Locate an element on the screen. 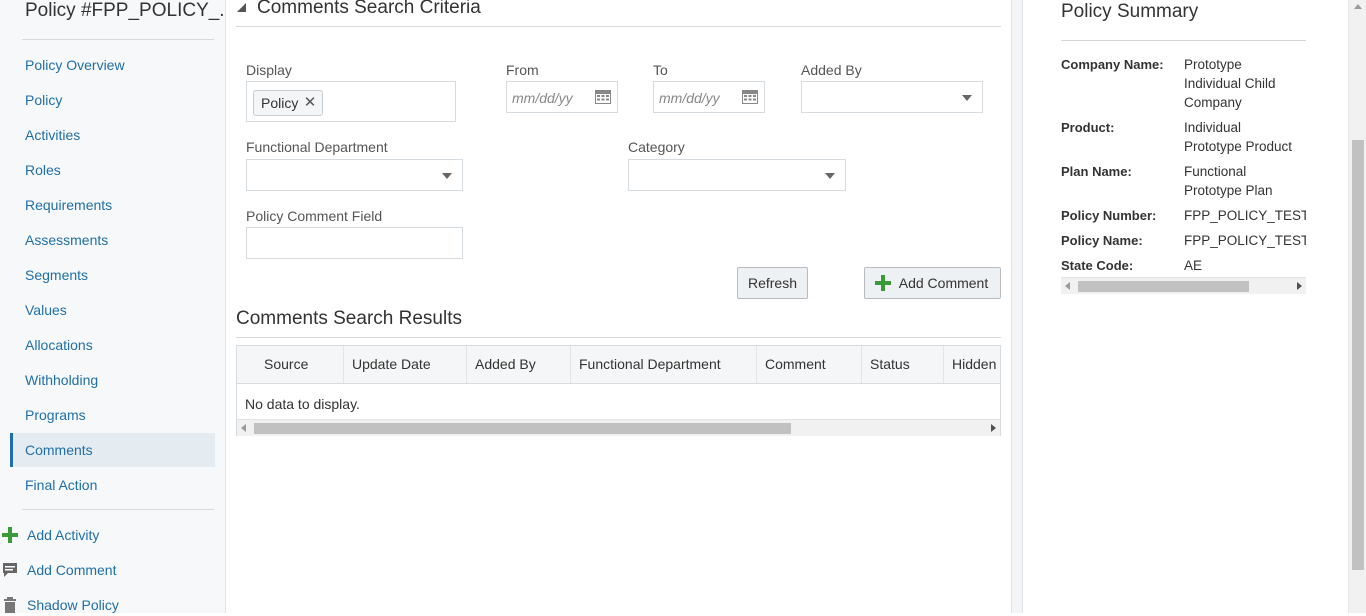 Image resolution: width=1366 pixels, height=616 pixels. nav-item-roles: Roles is located at coordinates (112, 170).